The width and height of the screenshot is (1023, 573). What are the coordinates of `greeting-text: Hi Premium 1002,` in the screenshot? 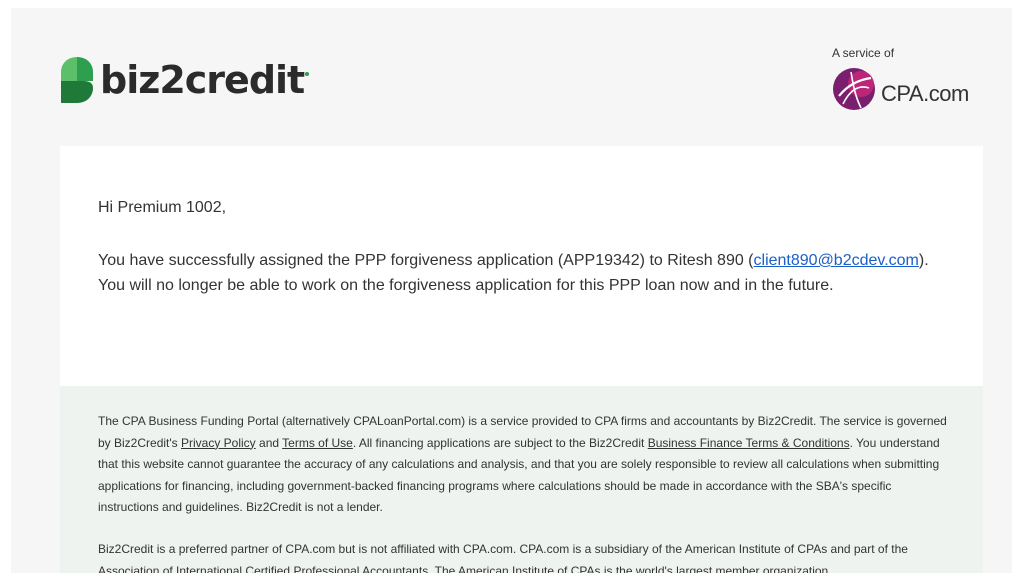 It's located at (162, 207).